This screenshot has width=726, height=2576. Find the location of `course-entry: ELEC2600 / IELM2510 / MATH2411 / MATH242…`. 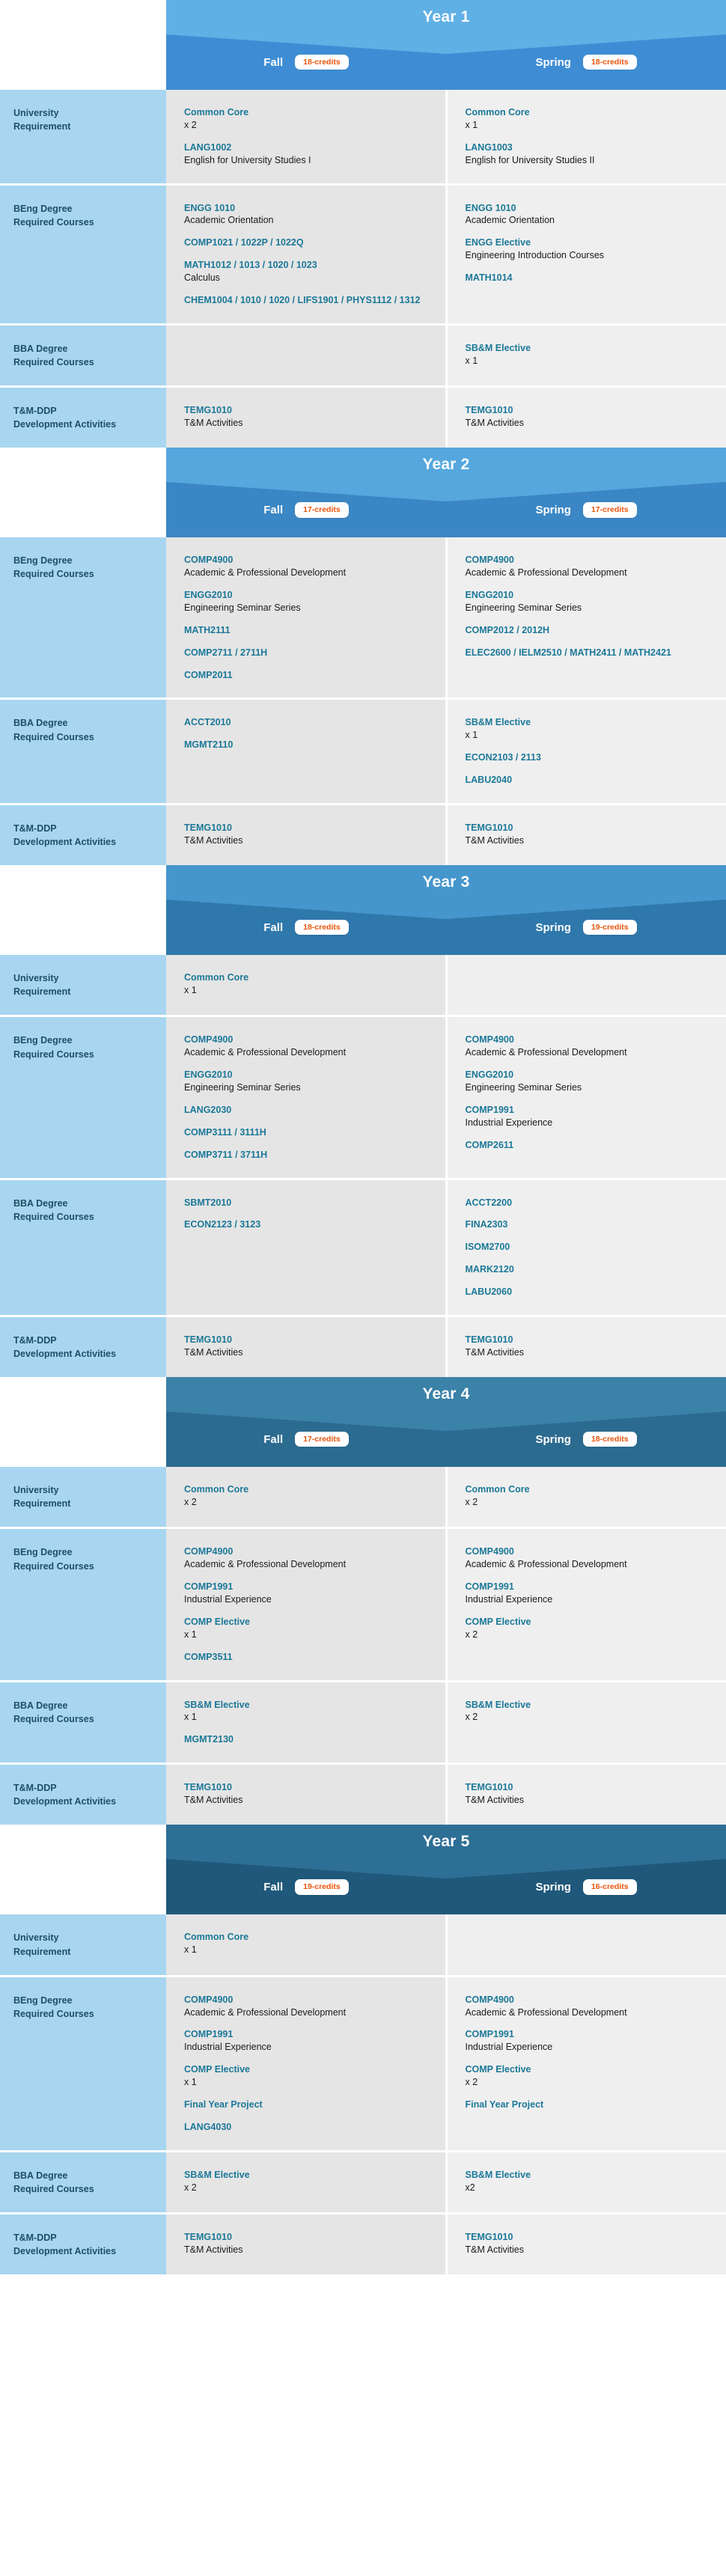

course-entry: ELEC2600 / IELM2510 / MATH2411 / MATH242… is located at coordinates (590, 653).